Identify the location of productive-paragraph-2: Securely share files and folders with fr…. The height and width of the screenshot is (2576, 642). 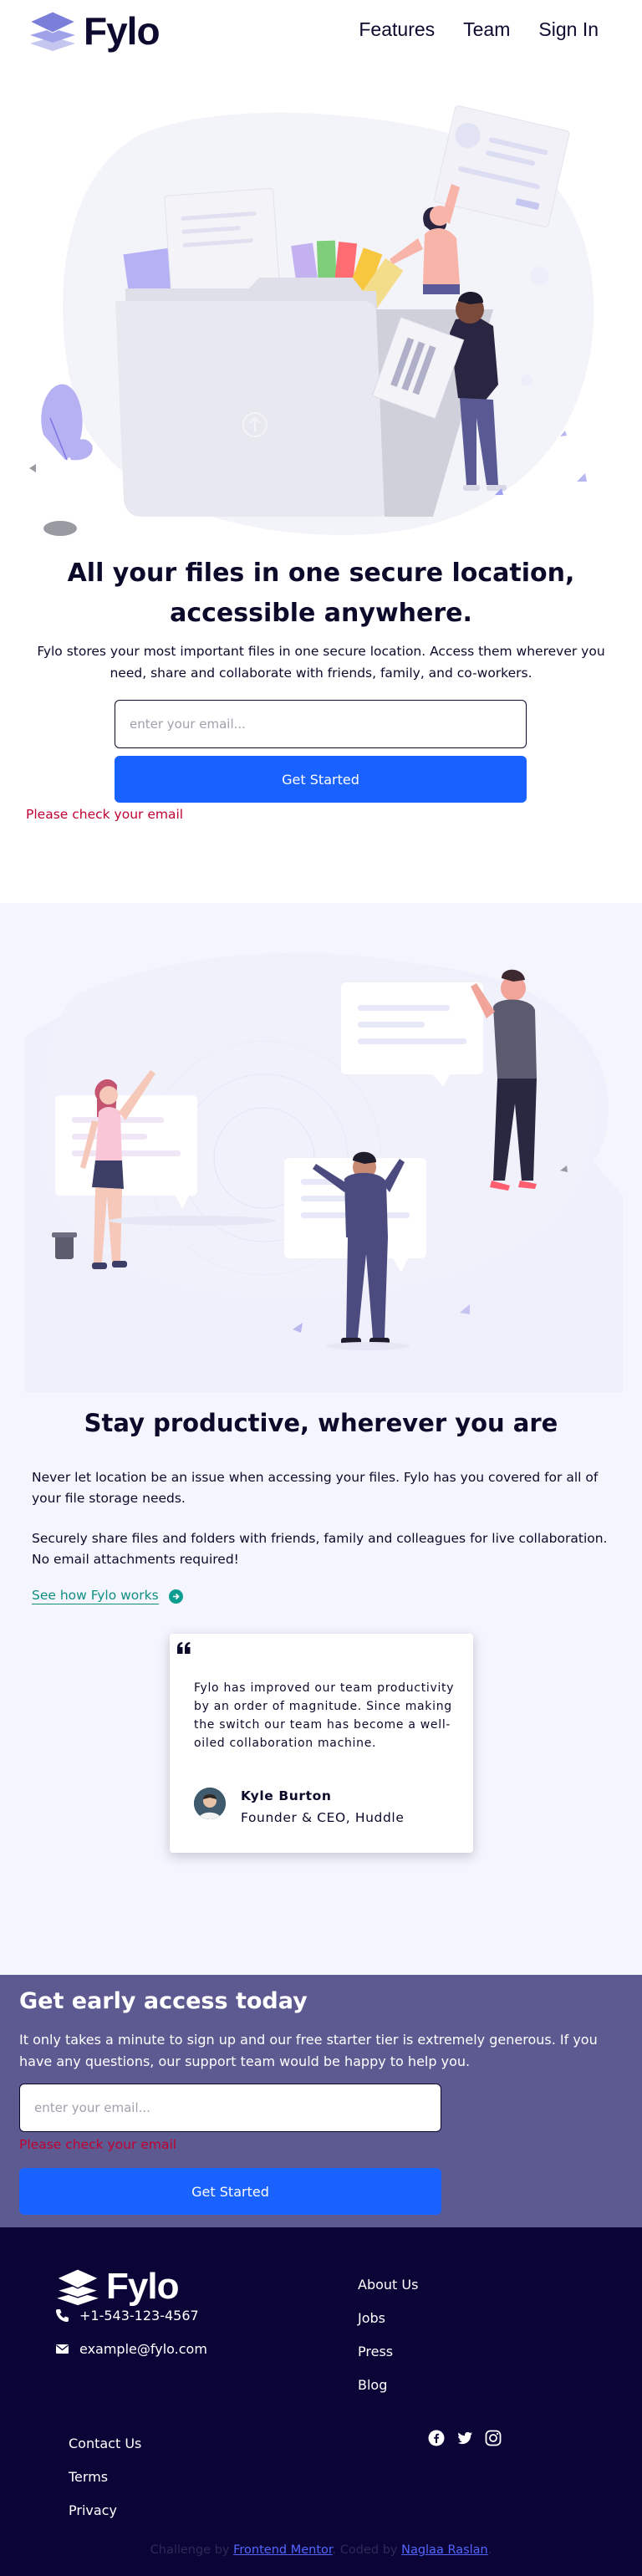
(320, 1549).